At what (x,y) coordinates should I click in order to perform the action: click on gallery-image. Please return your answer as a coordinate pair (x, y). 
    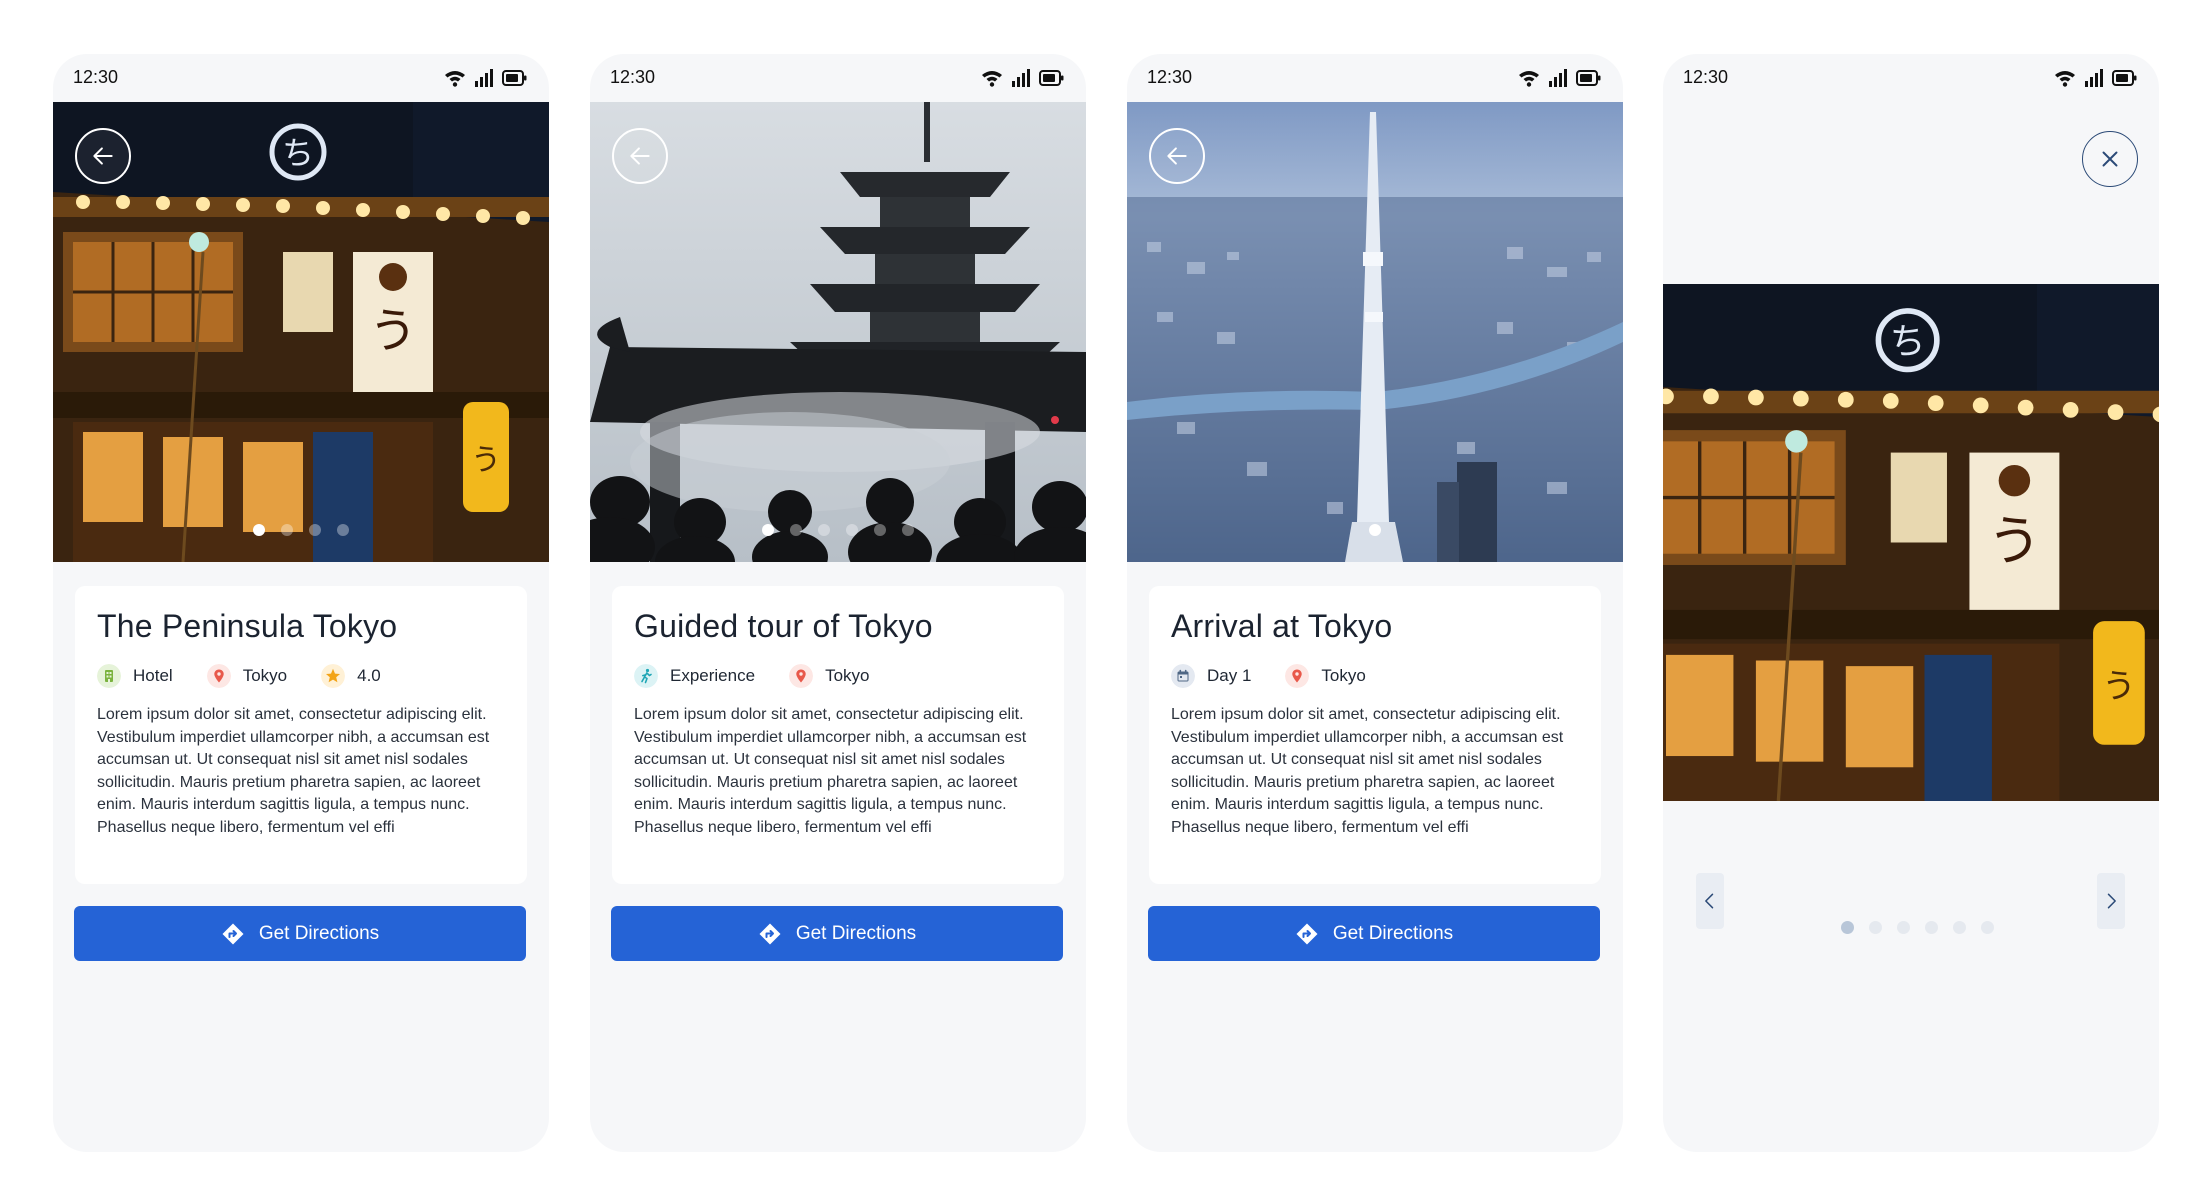
    Looking at the image, I should click on (1911, 542).